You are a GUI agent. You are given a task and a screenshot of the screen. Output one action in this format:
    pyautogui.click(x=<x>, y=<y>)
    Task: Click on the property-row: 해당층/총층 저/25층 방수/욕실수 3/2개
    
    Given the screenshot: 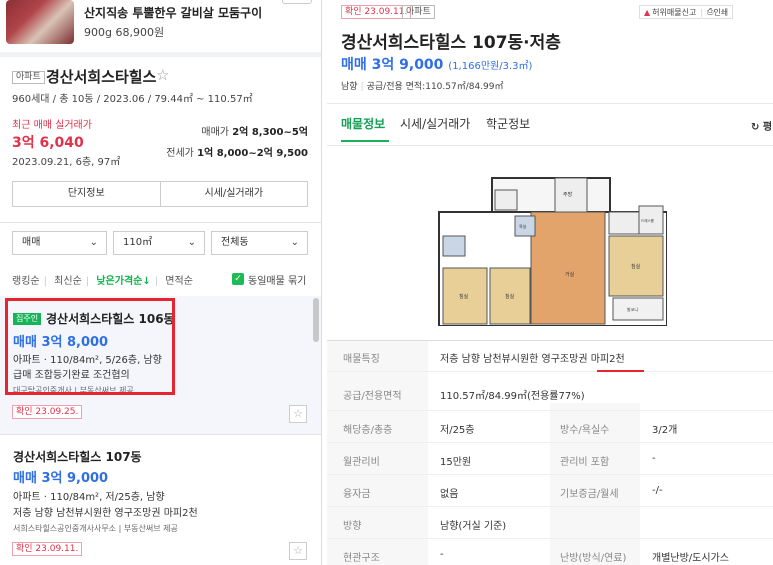 What is the action you would take?
    pyautogui.click(x=550, y=427)
    